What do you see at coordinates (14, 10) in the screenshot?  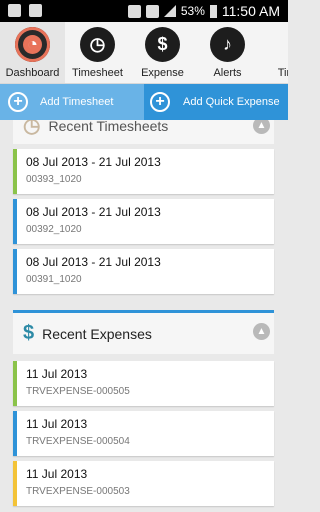 I see `usb-icon` at bounding box center [14, 10].